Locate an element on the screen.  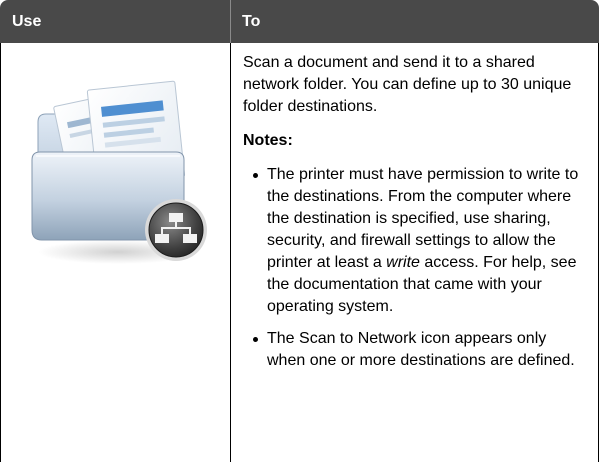
table-border-left is located at coordinates (0, 252).